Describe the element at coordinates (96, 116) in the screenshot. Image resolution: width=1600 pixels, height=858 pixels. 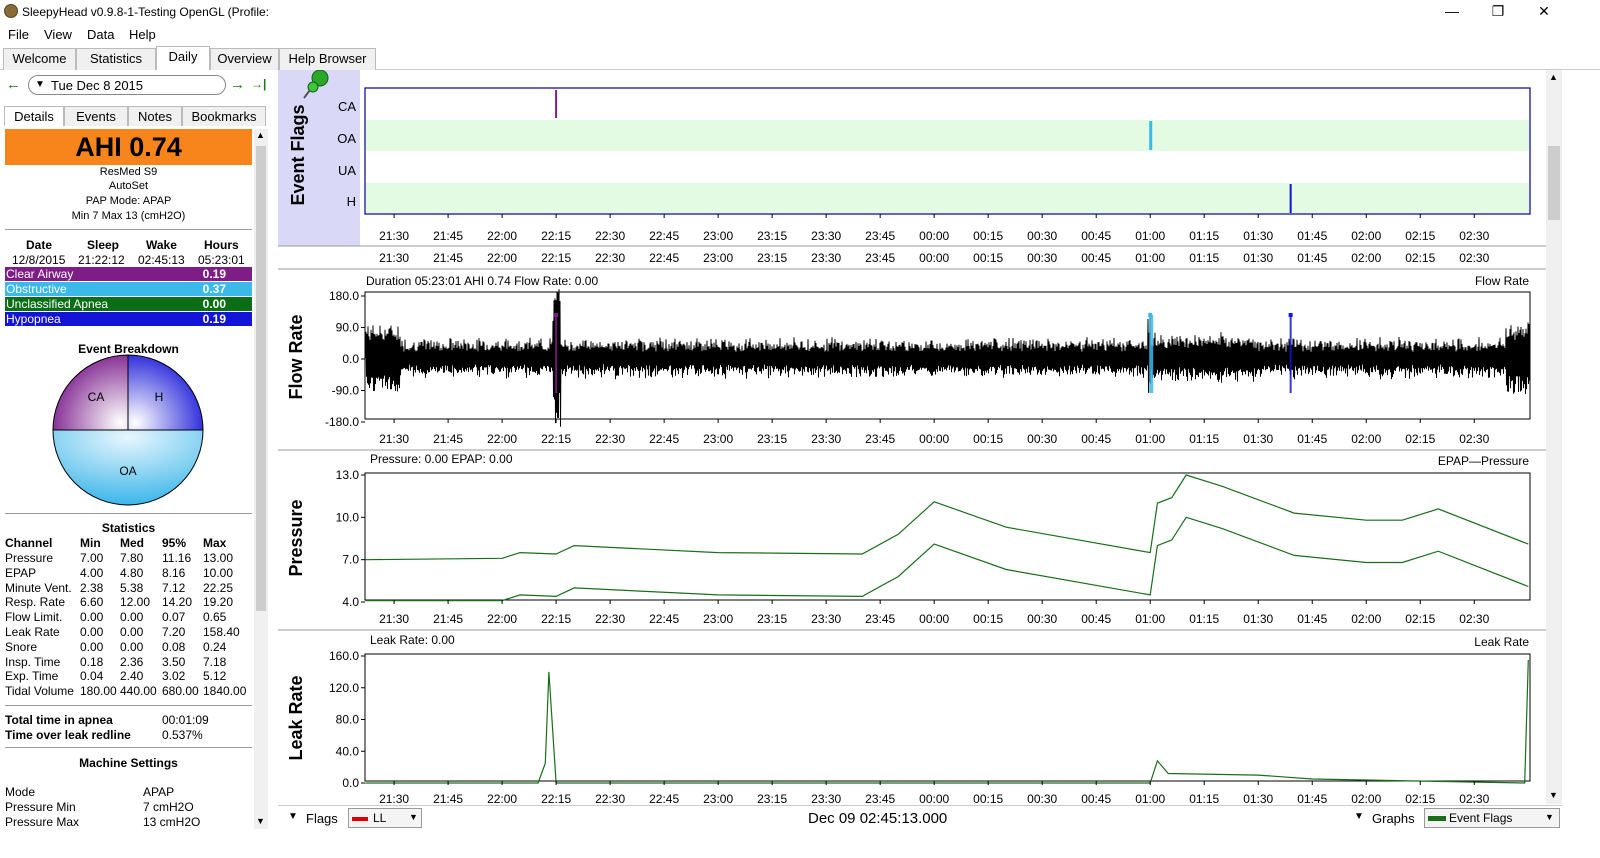
I see `subtab-events: Events` at that location.